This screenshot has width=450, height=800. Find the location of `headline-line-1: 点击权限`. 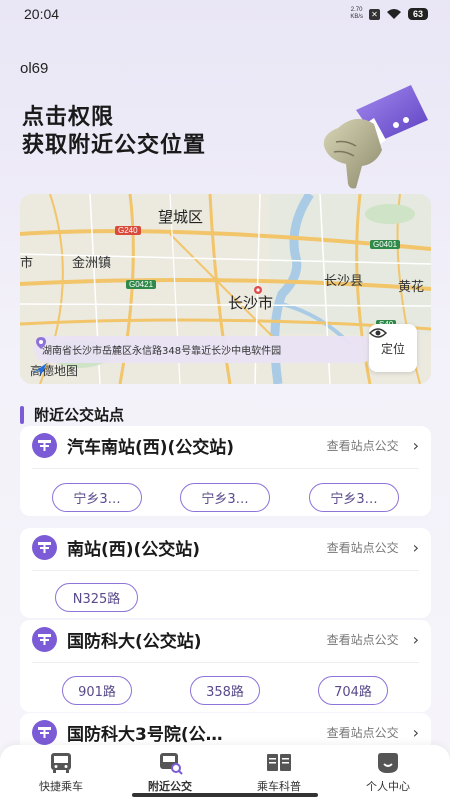

headline-line-1: 点击权限 is located at coordinates (68, 117).